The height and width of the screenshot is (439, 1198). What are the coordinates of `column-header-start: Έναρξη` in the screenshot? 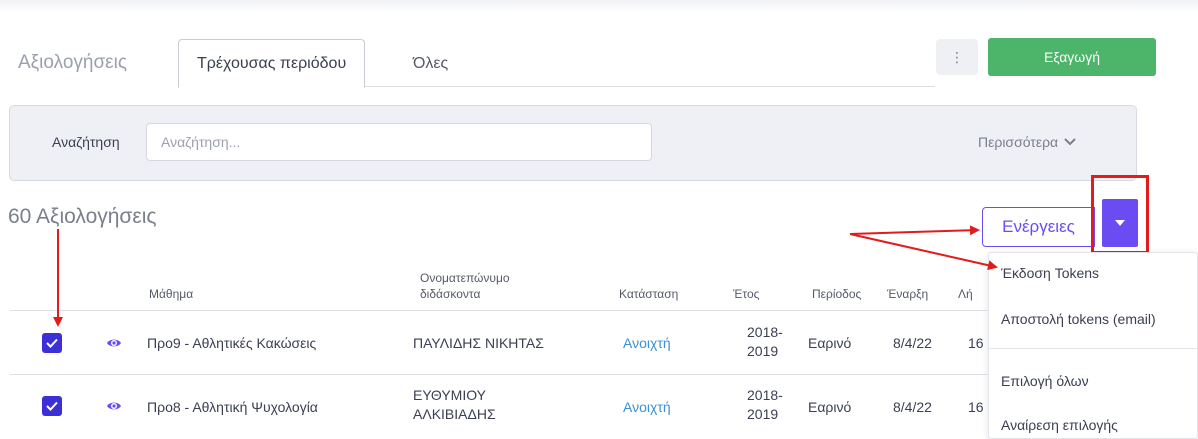 It's located at (908, 294).